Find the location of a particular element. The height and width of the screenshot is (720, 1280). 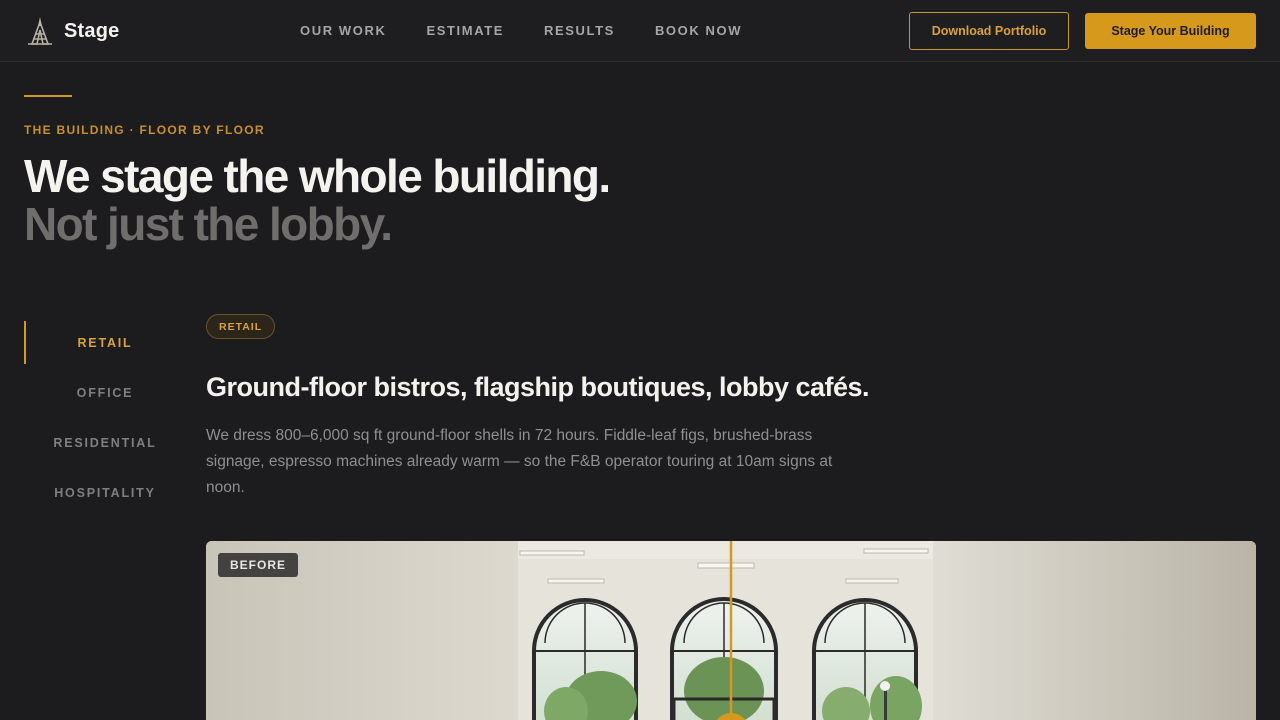

stage-your-building-button: Stage Your Building is located at coordinates (1170, 31).